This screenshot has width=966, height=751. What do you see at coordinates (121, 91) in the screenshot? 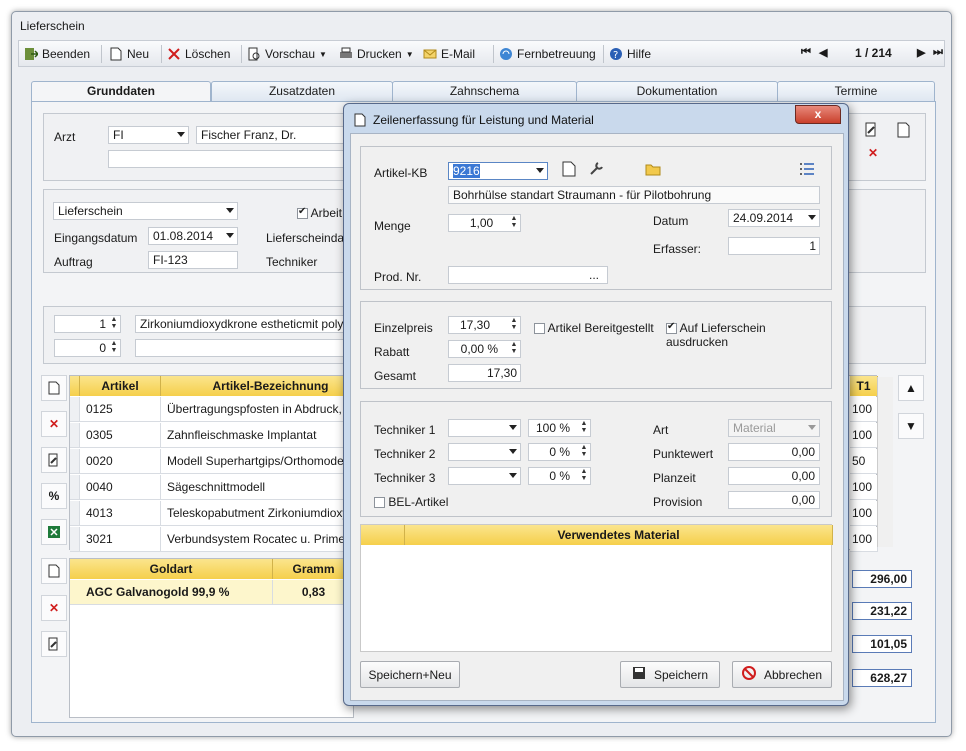
I see `tab-grunddaten: Grunddaten` at bounding box center [121, 91].